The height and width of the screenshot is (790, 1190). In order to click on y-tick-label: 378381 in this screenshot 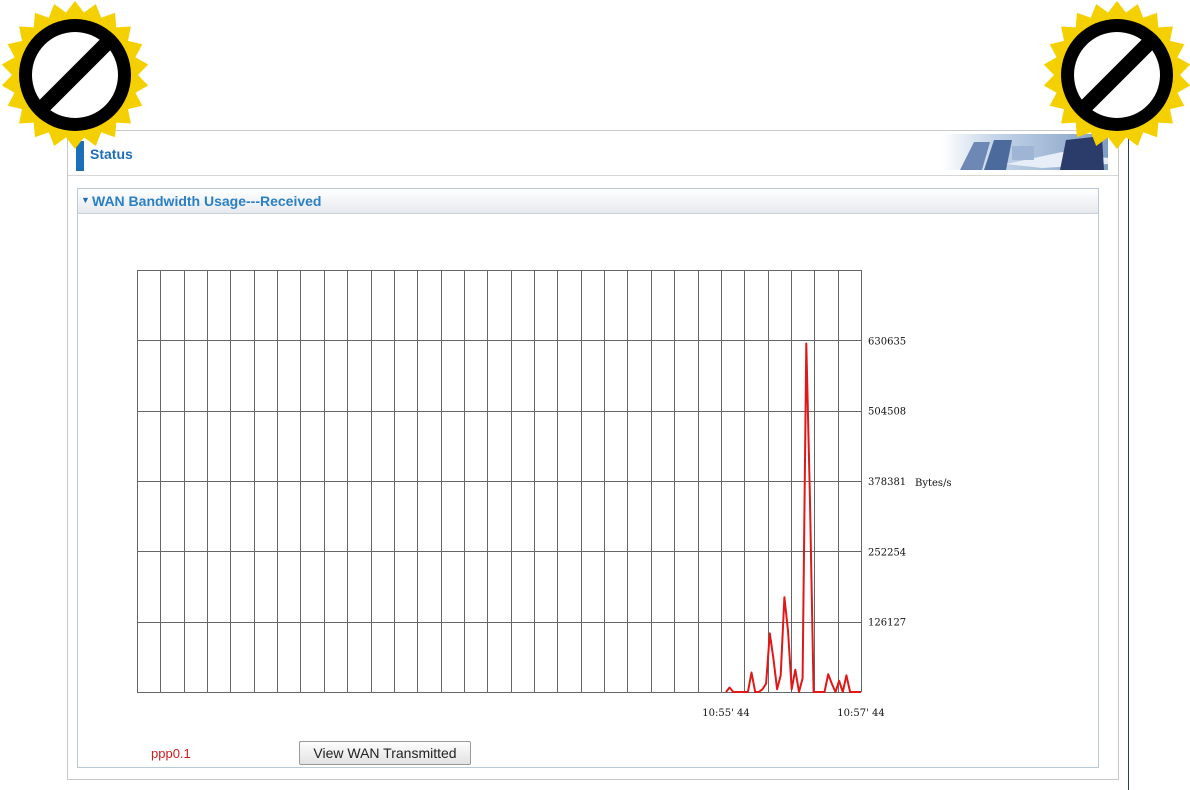, I will do `click(887, 482)`.